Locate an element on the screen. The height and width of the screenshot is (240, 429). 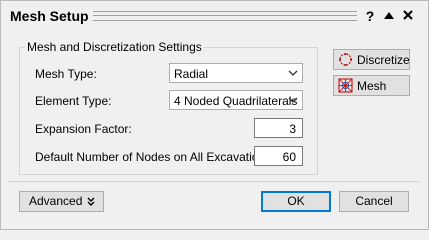
ok-button: OK is located at coordinates (296, 201).